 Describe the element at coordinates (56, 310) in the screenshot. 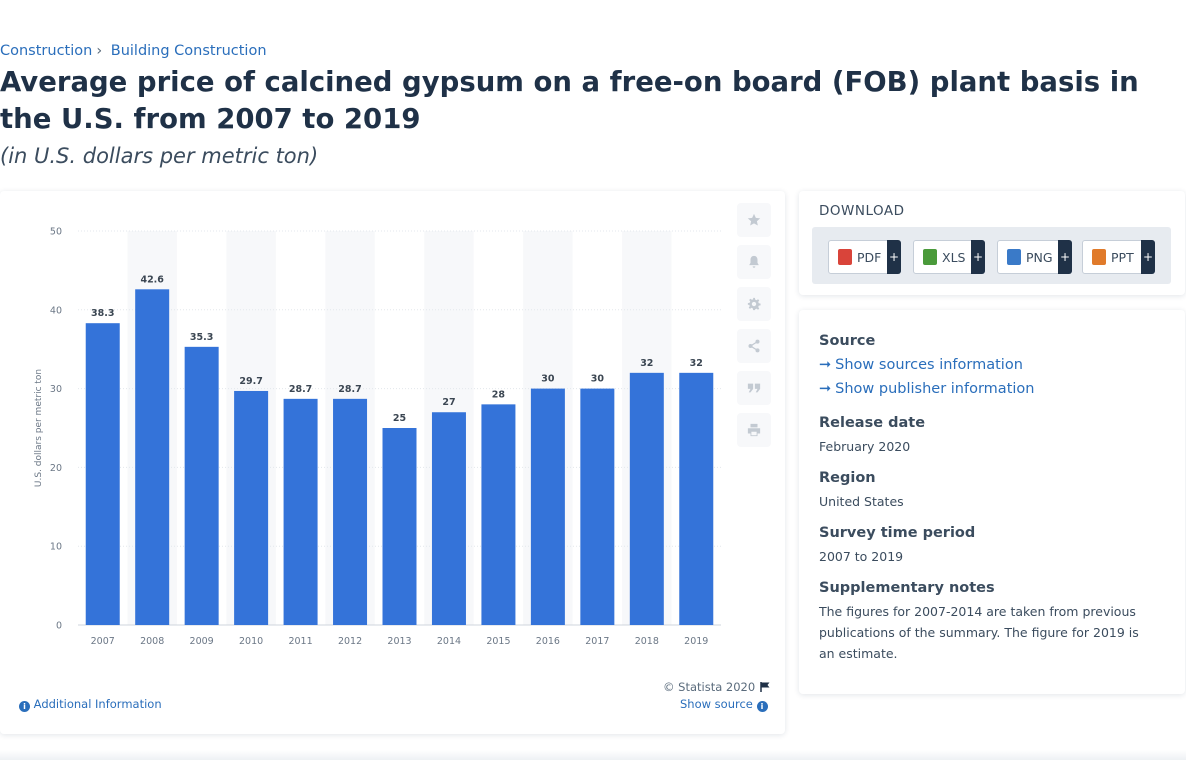

I see `y-tick-label: 40` at that location.